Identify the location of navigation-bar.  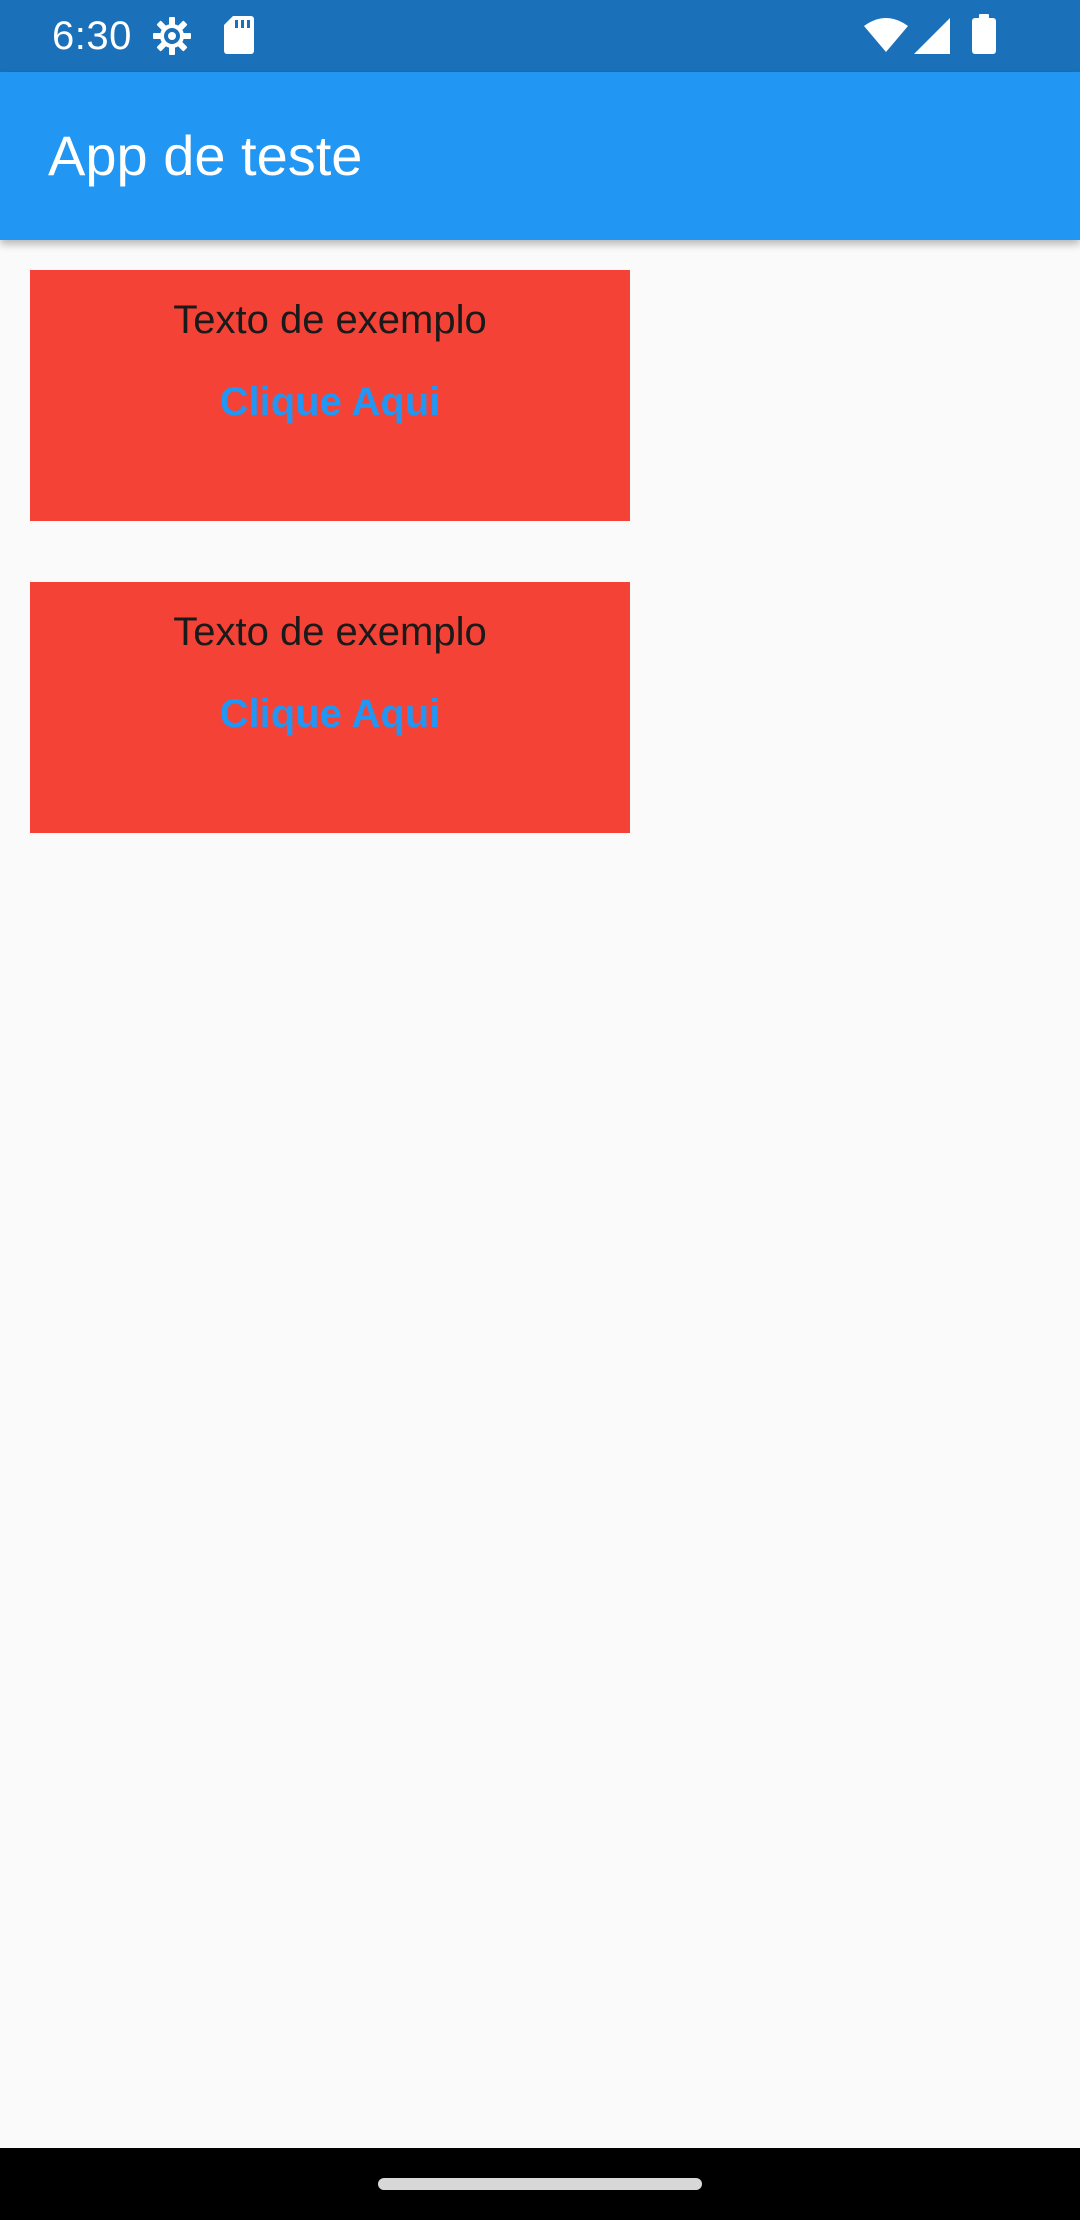
(540, 2184).